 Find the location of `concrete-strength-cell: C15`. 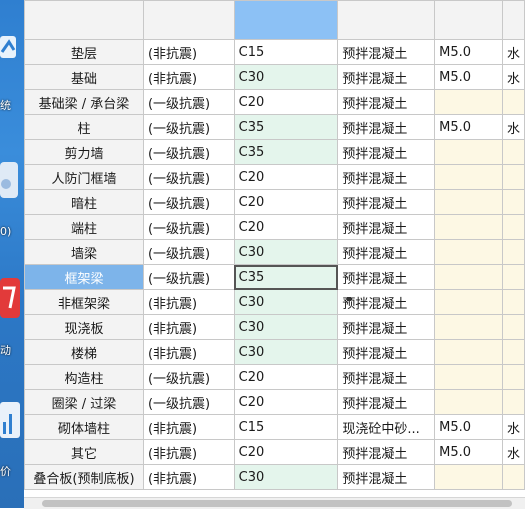

concrete-strength-cell: C15 is located at coordinates (286, 427).